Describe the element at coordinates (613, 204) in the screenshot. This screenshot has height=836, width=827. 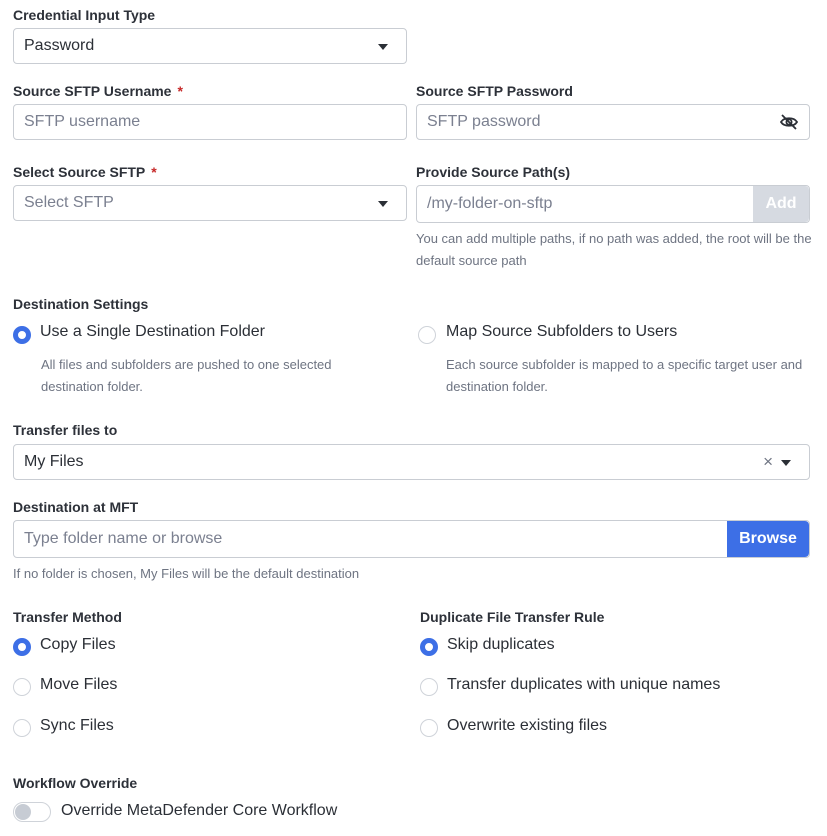
I see `source-path-input: /my-folder-on-sftp Add` at that location.